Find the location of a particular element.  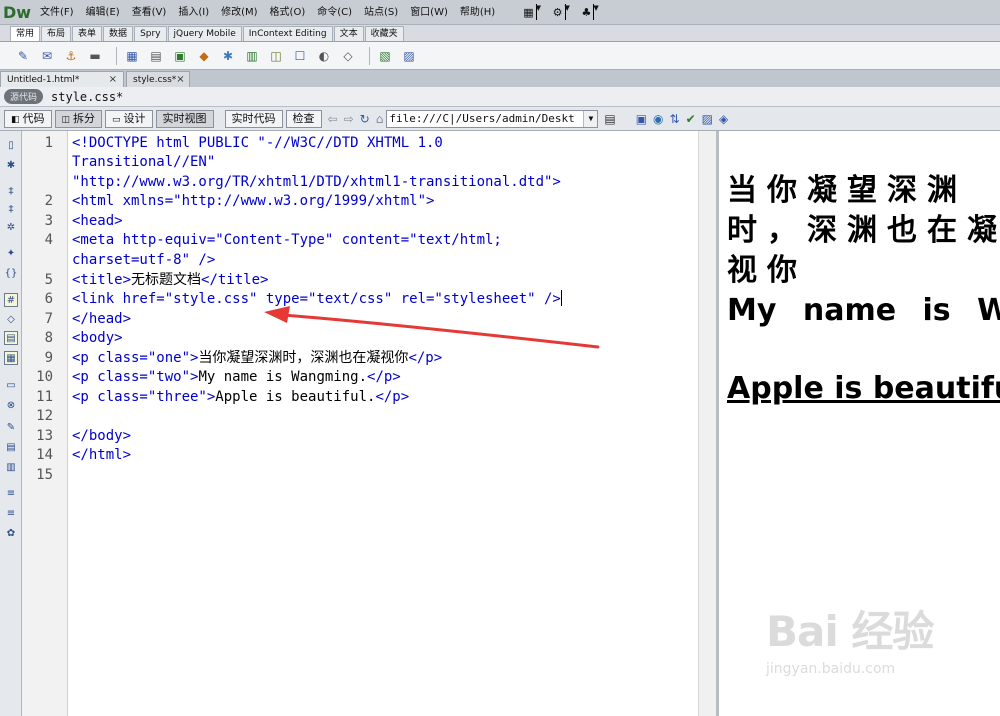

live-view-options-icon: ▤ is located at coordinates (609, 119).